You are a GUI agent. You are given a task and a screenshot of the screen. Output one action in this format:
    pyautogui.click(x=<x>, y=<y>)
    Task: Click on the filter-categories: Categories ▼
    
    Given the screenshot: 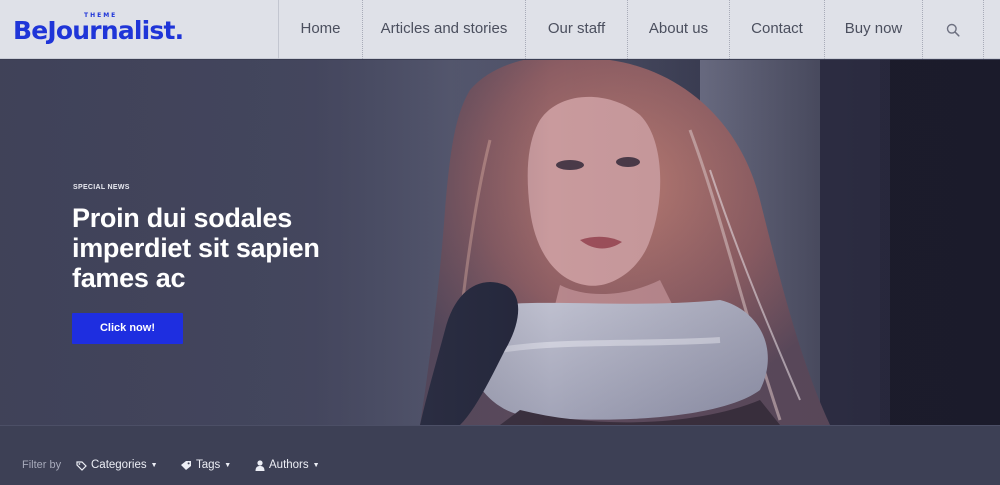 What is the action you would take?
    pyautogui.click(x=117, y=465)
    